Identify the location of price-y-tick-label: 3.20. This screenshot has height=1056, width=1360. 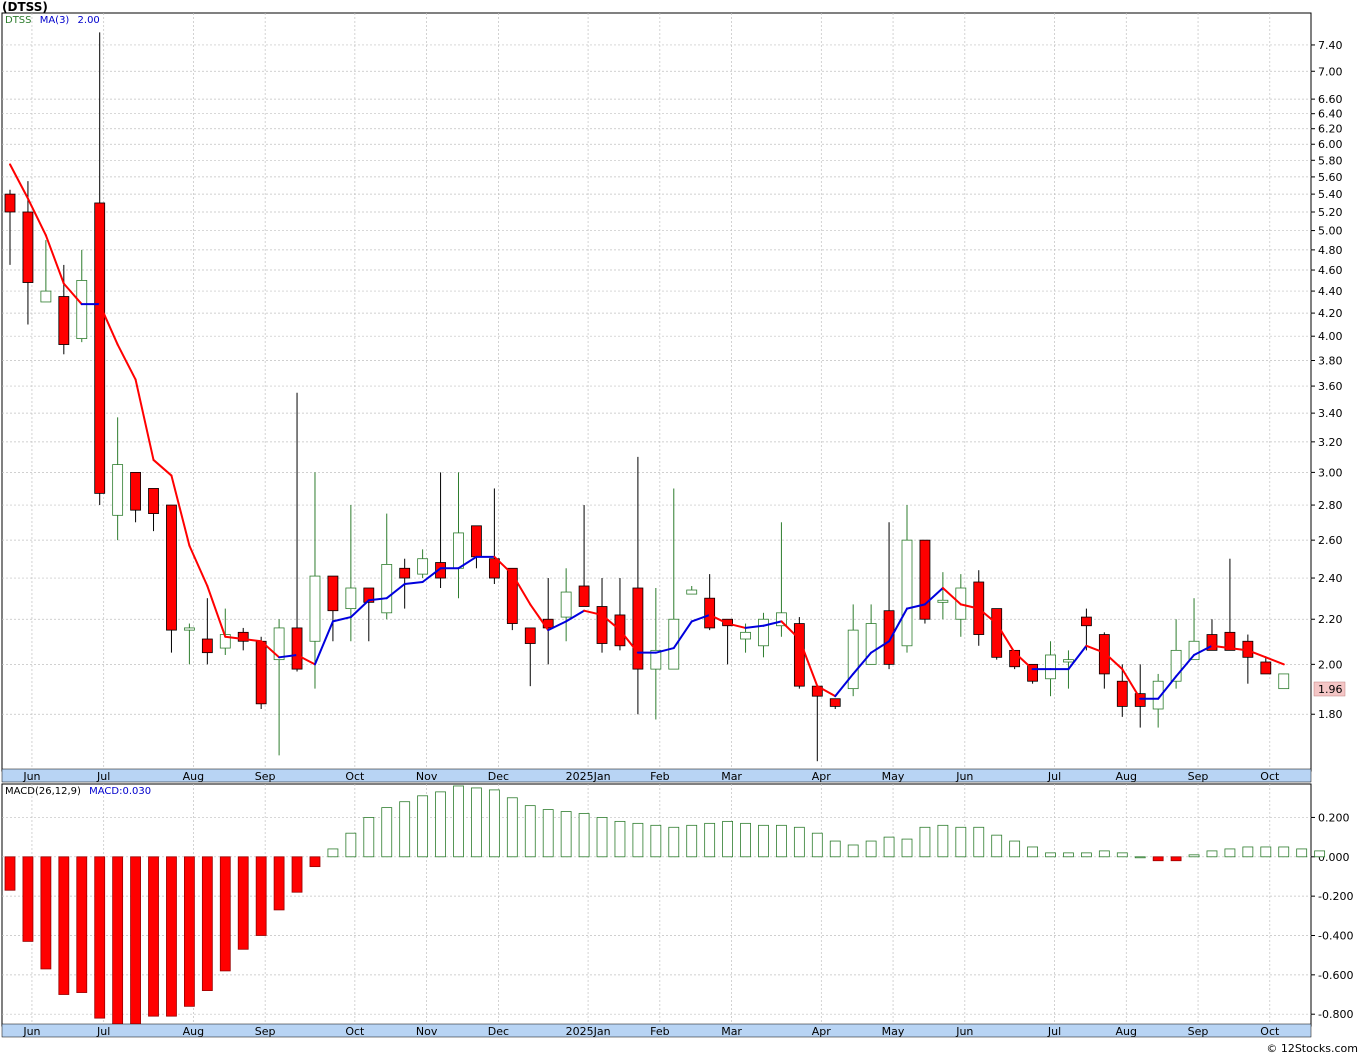
(1330, 442).